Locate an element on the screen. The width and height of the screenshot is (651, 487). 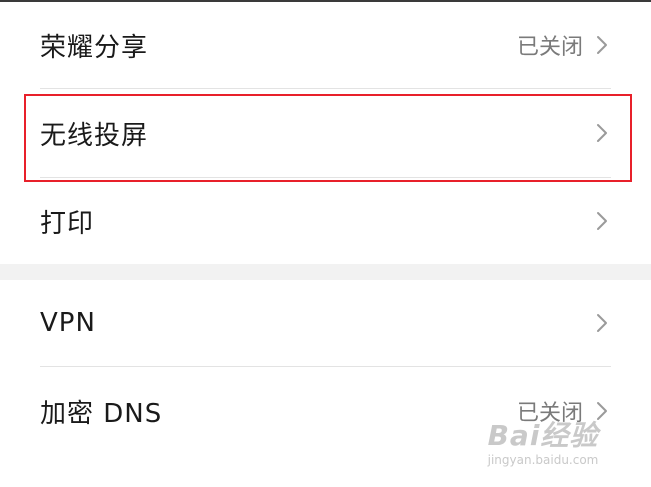
settings-item-label: 荣耀分享 is located at coordinates (94, 47).